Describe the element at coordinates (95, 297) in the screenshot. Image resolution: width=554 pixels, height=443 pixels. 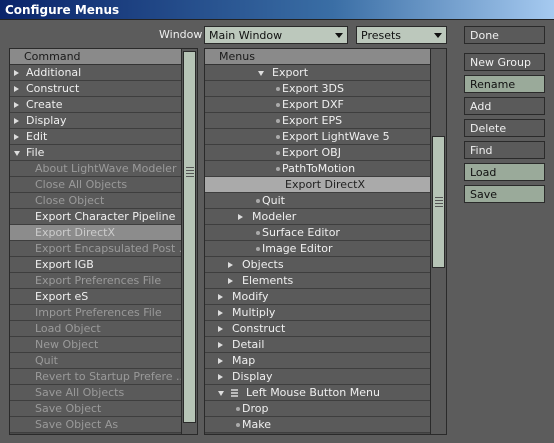
I see `command-item-export-es: Export eS` at that location.